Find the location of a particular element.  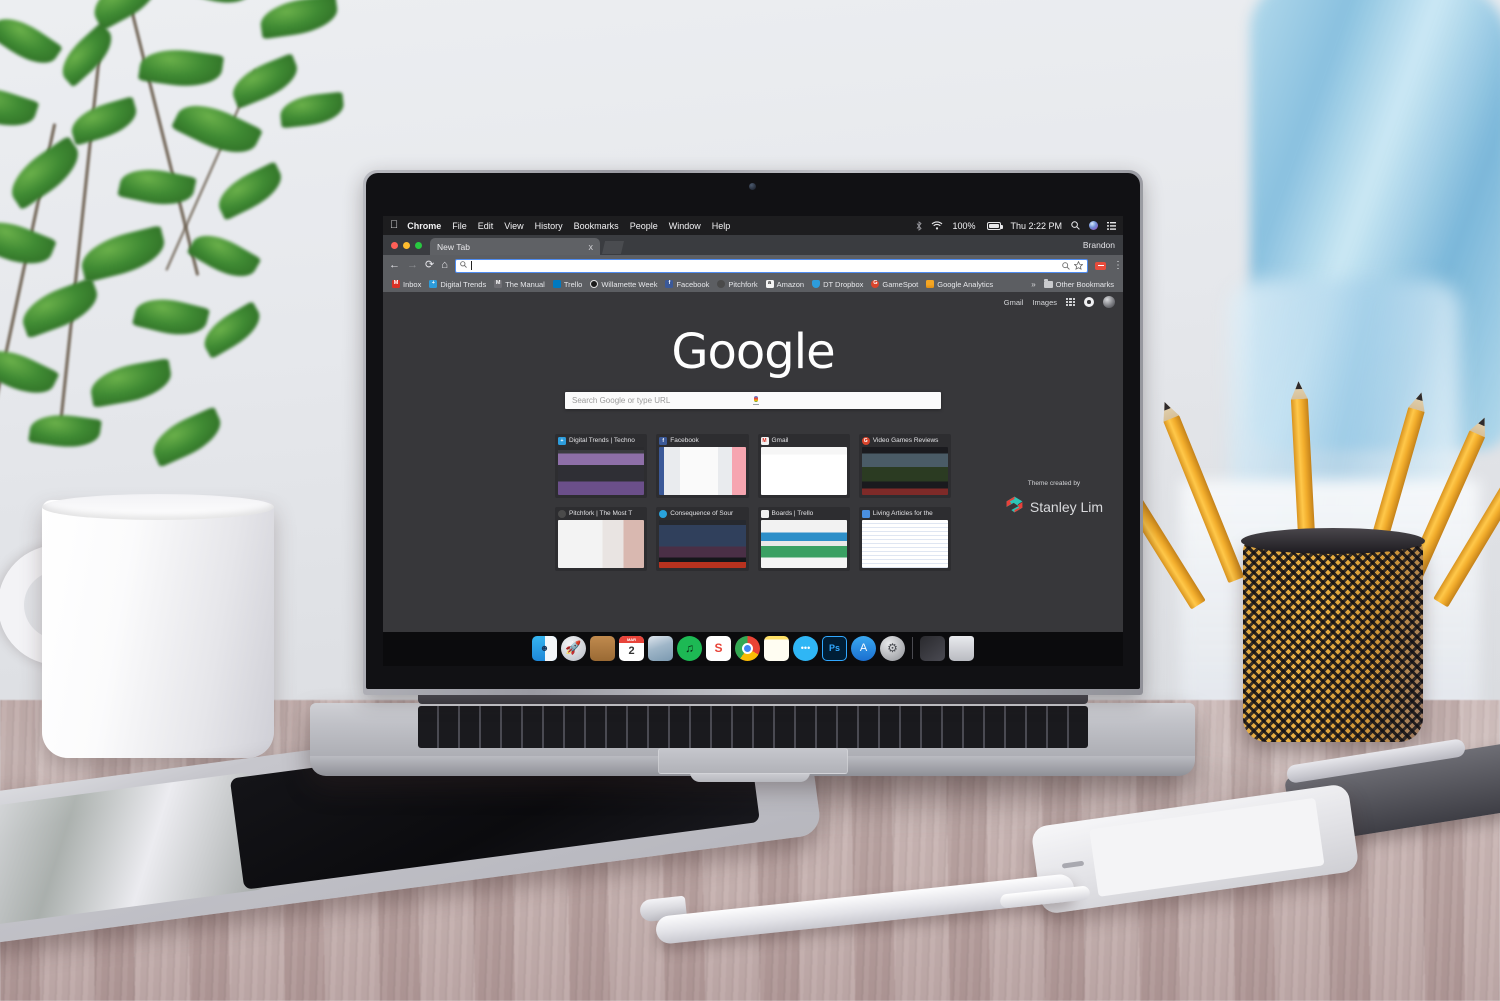

menu-people: People is located at coordinates (644, 226).